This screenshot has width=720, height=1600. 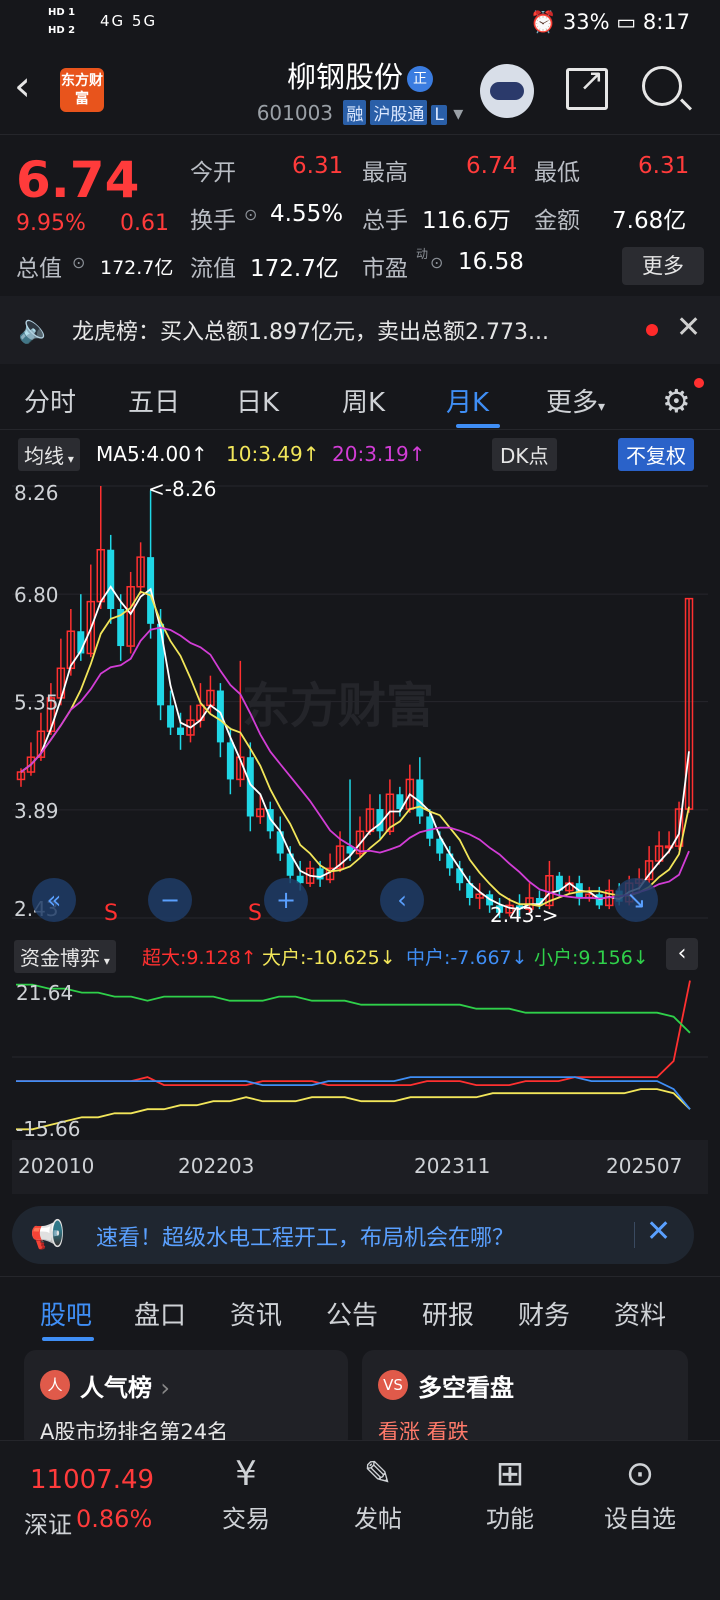 What do you see at coordinates (213, 173) in the screenshot?
I see `open-label: 今开` at bounding box center [213, 173].